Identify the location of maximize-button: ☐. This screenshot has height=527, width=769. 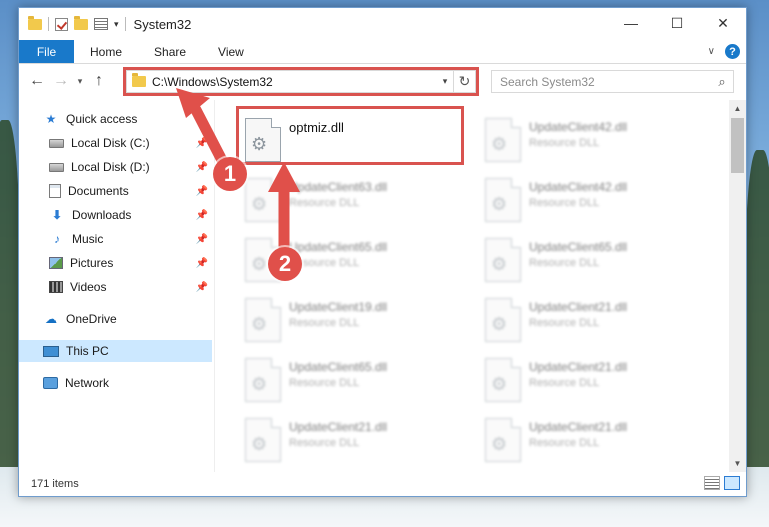
(677, 23).